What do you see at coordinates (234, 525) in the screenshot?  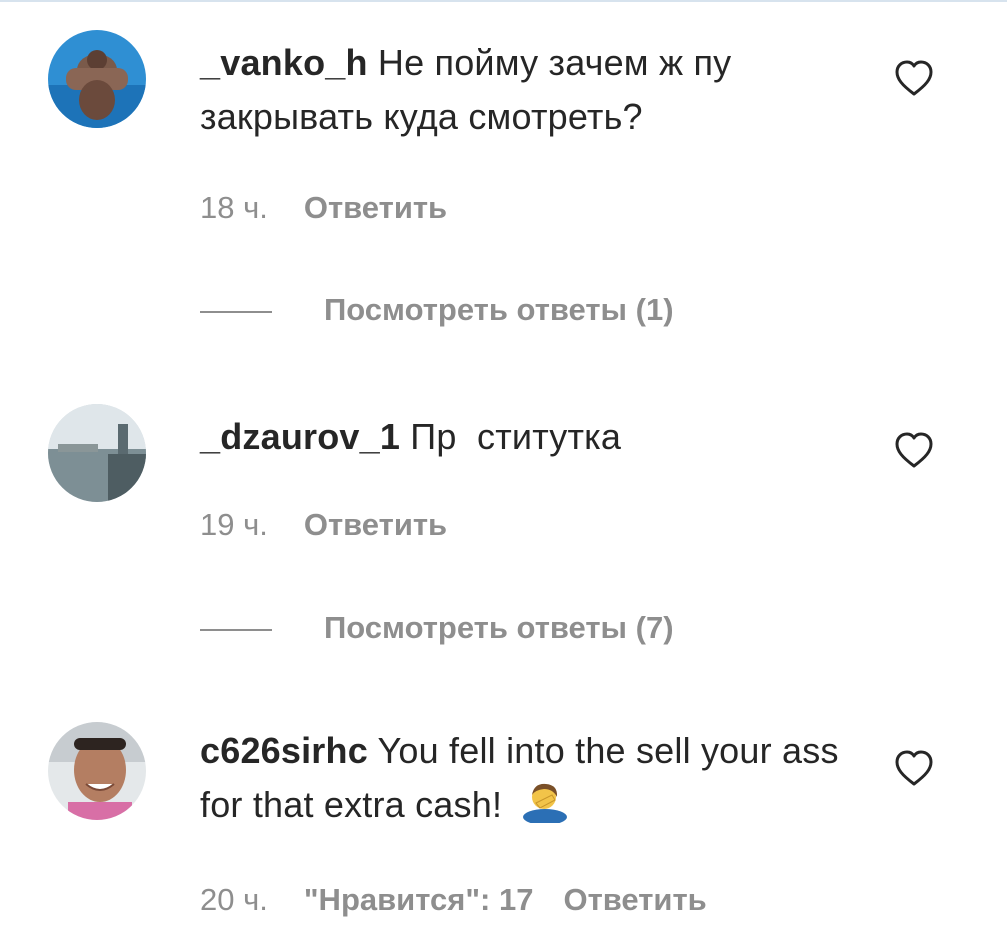 I see `comment-time: 19 ч.` at bounding box center [234, 525].